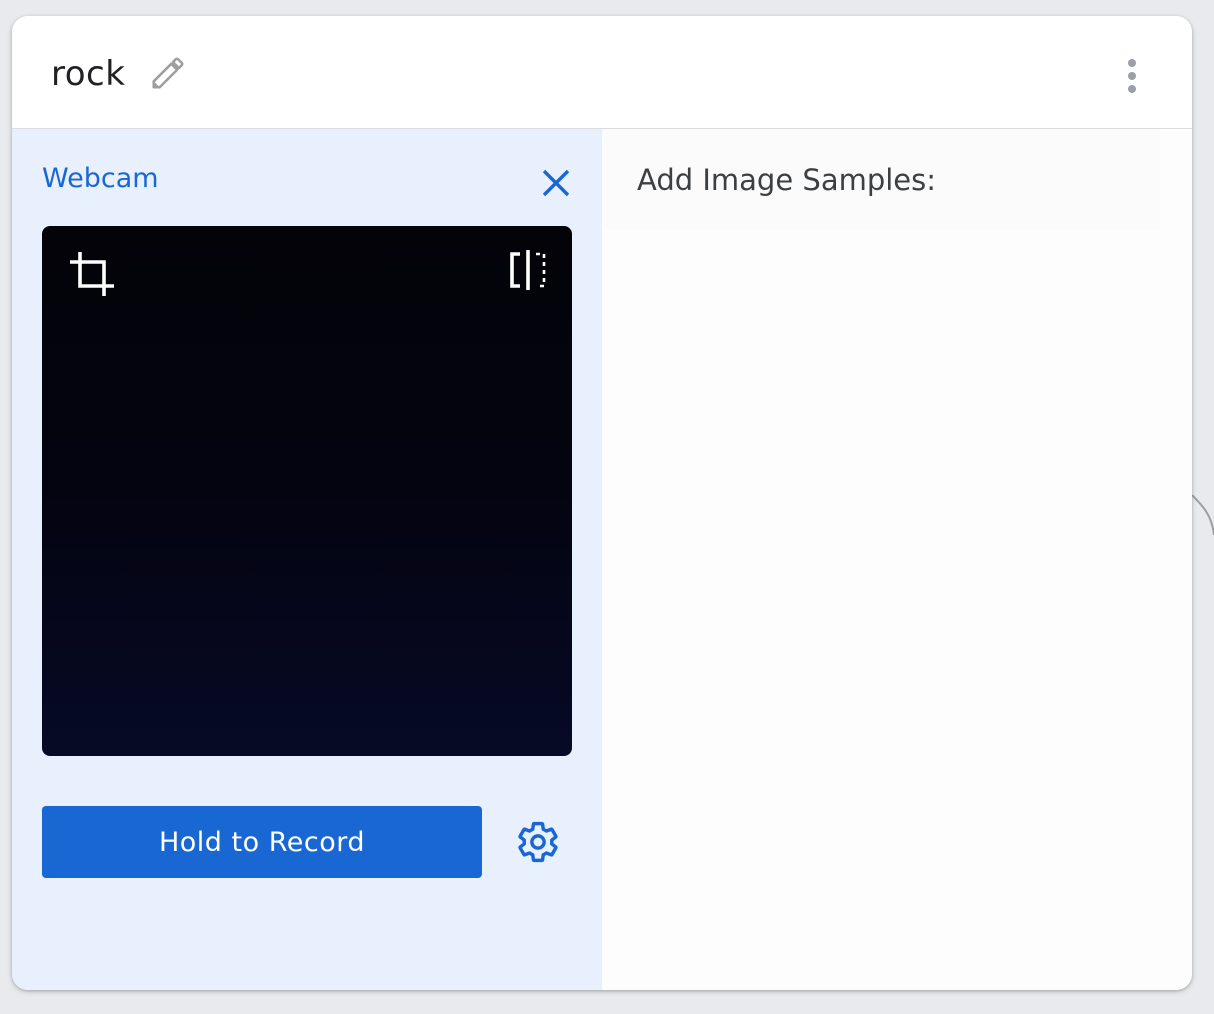  What do you see at coordinates (556, 183) in the screenshot?
I see `close-icon` at bounding box center [556, 183].